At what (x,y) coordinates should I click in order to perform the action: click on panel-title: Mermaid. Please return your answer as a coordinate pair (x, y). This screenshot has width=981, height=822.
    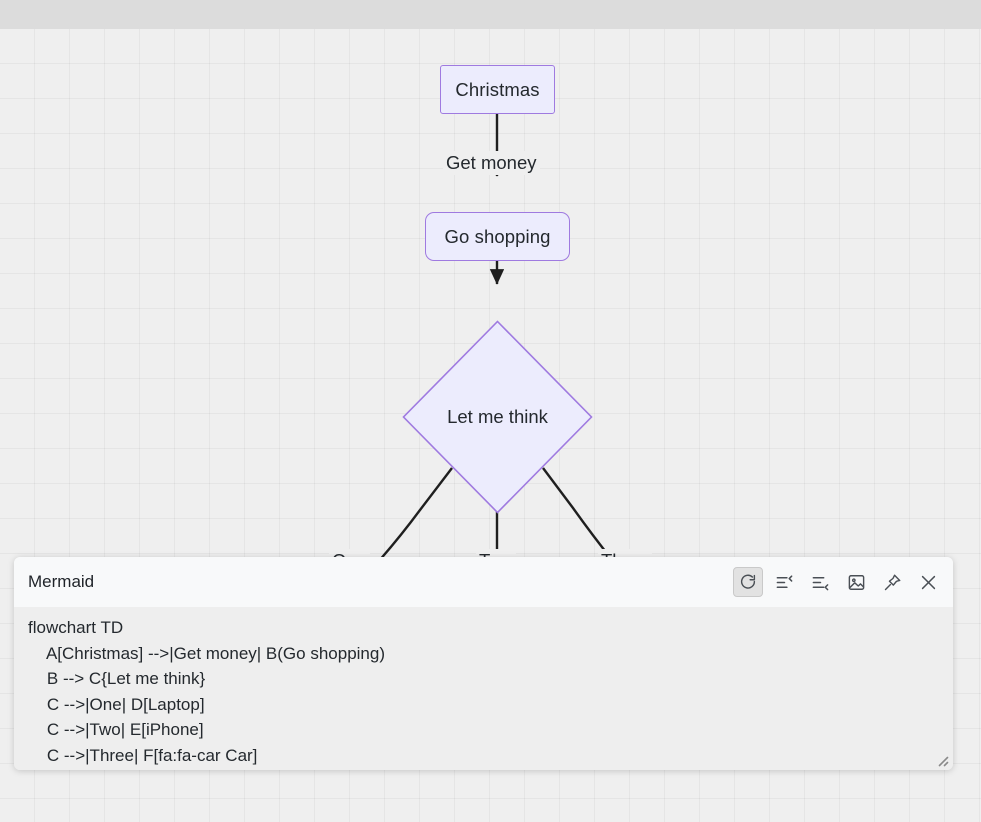
    Looking at the image, I should click on (61, 581).